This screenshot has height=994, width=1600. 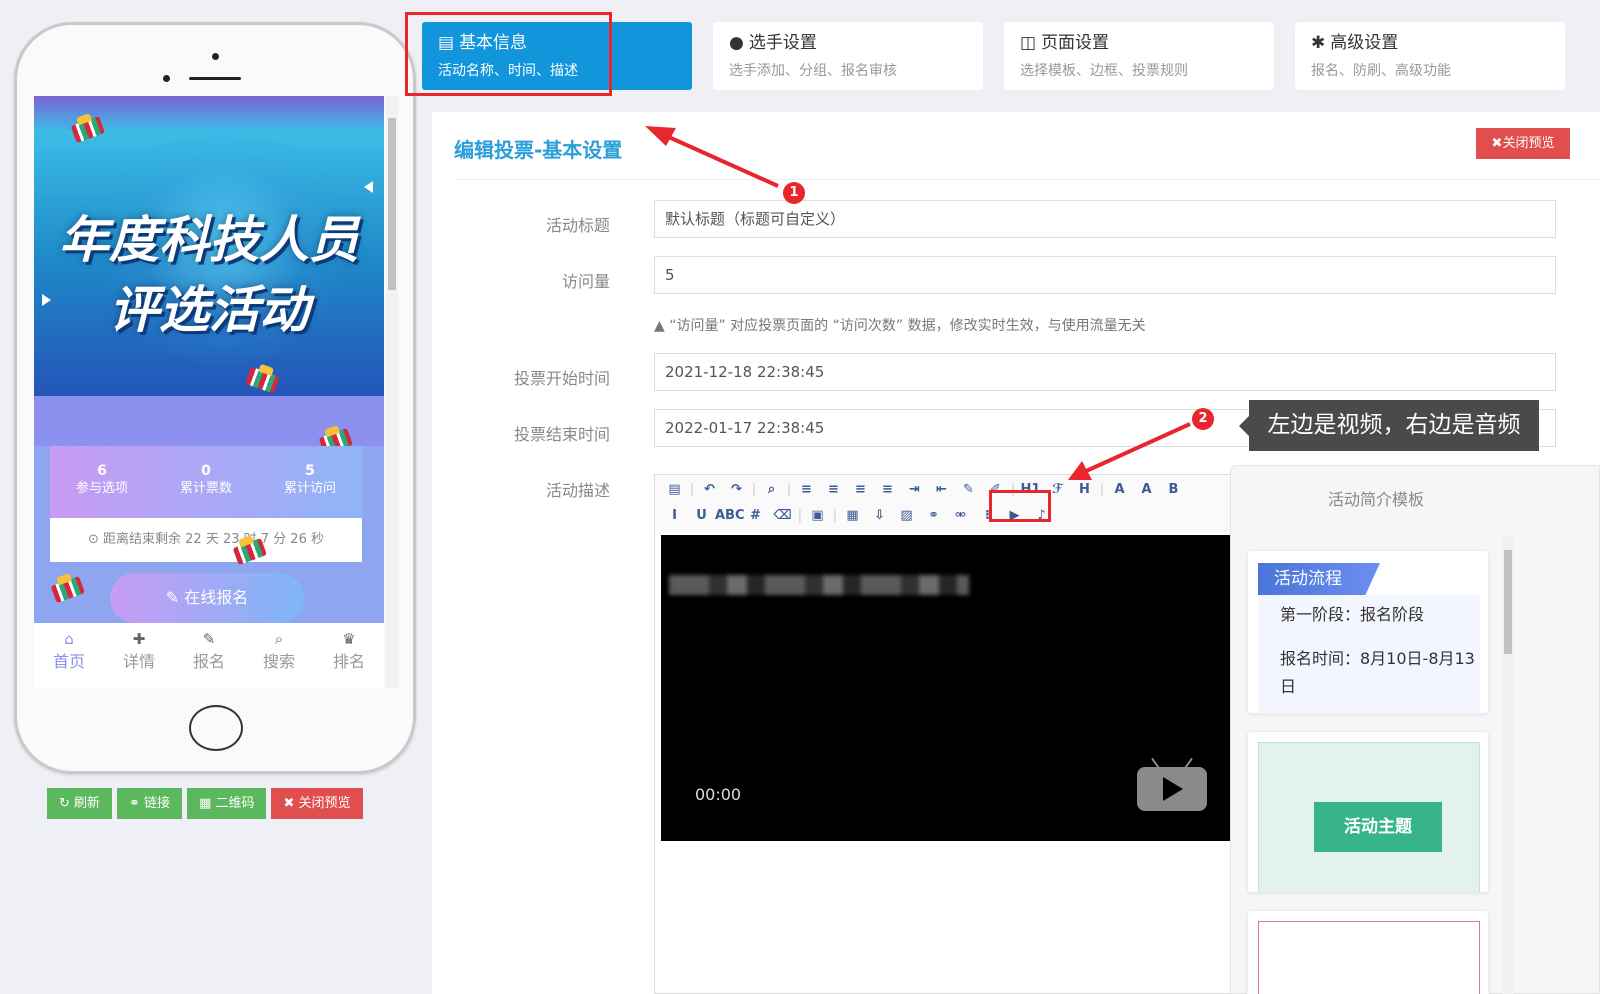 What do you see at coordinates (736, 490) in the screenshot?
I see `redo-icon: ↷` at bounding box center [736, 490].